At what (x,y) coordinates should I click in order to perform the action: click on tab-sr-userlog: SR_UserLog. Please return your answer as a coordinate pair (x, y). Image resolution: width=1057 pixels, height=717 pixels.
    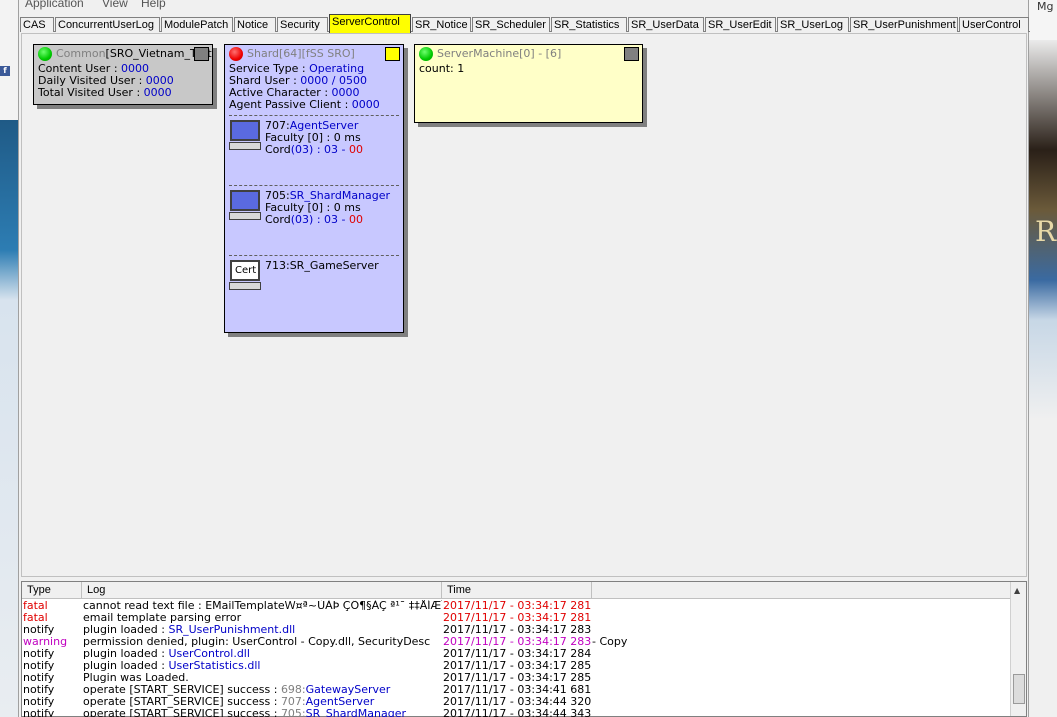
    Looking at the image, I should click on (813, 24).